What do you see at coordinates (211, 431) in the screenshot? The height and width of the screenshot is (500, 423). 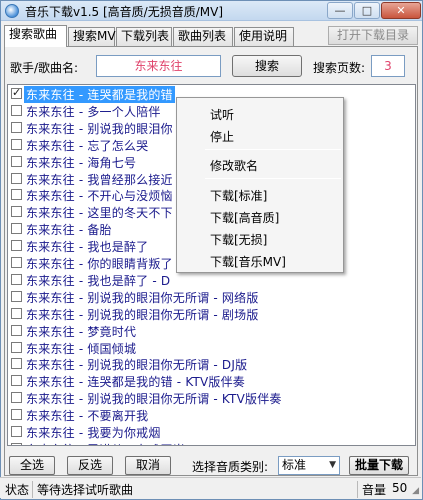 I see `song-row: 东来东往 - 我要为你戒烟` at bounding box center [211, 431].